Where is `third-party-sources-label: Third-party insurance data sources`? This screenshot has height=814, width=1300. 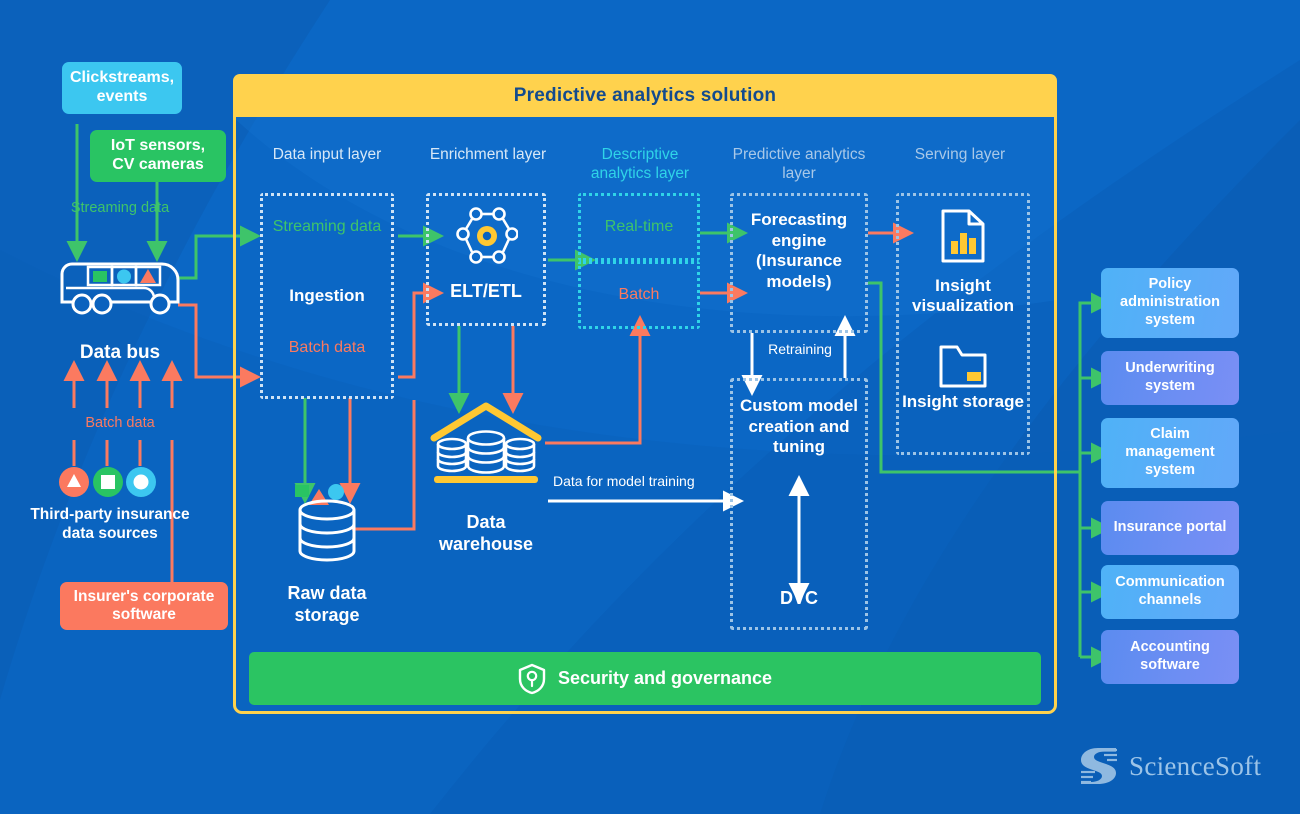
third-party-sources-label: Third-party insurance data sources is located at coordinates (110, 524).